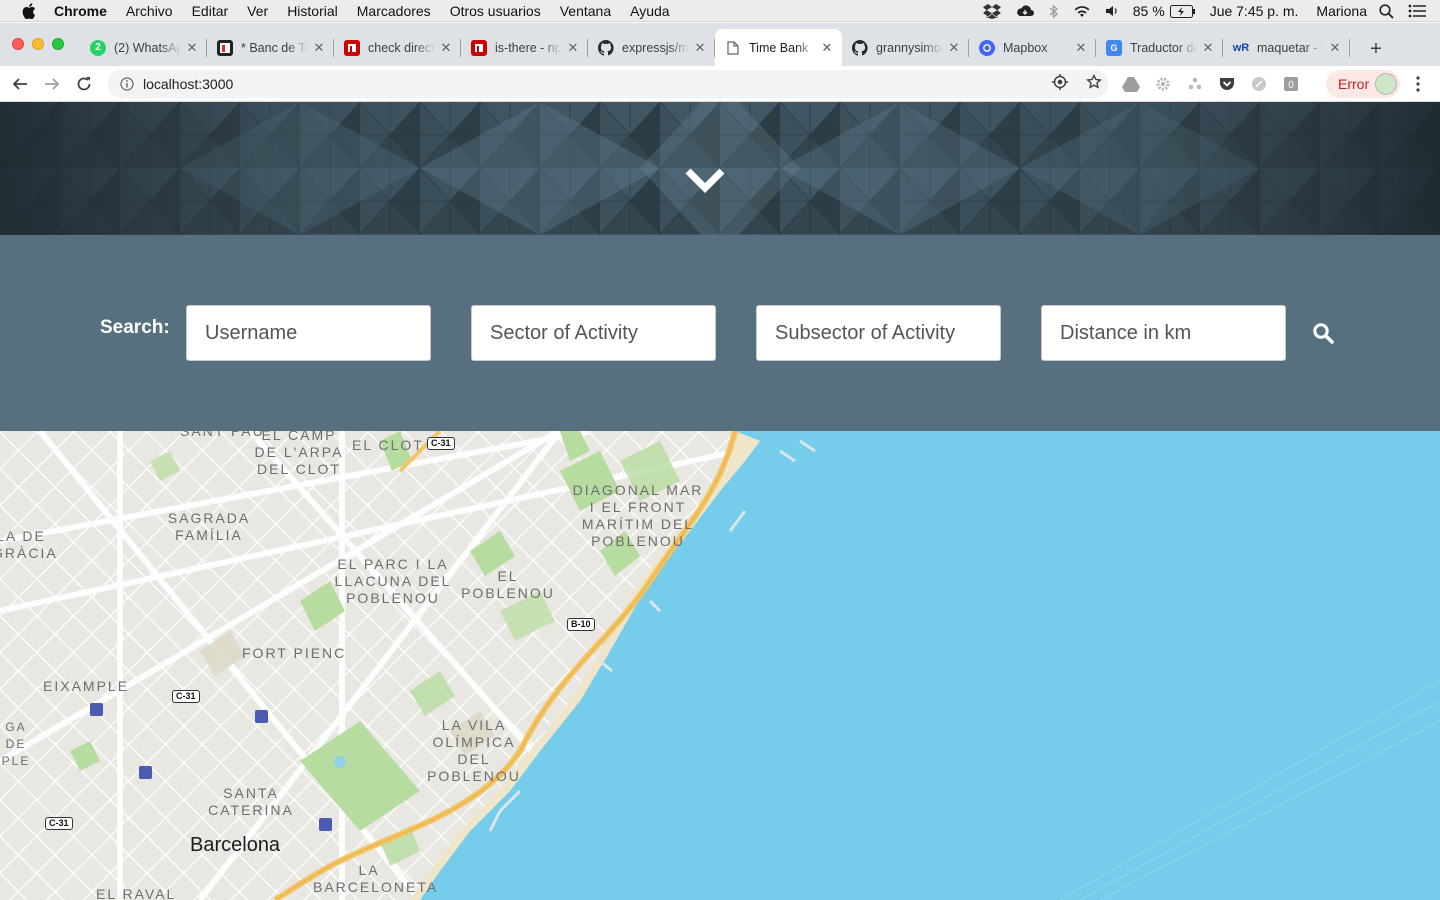 This screenshot has height=900, width=1440. I want to click on map-label-poblenou: EL POBLENOU, so click(508, 584).